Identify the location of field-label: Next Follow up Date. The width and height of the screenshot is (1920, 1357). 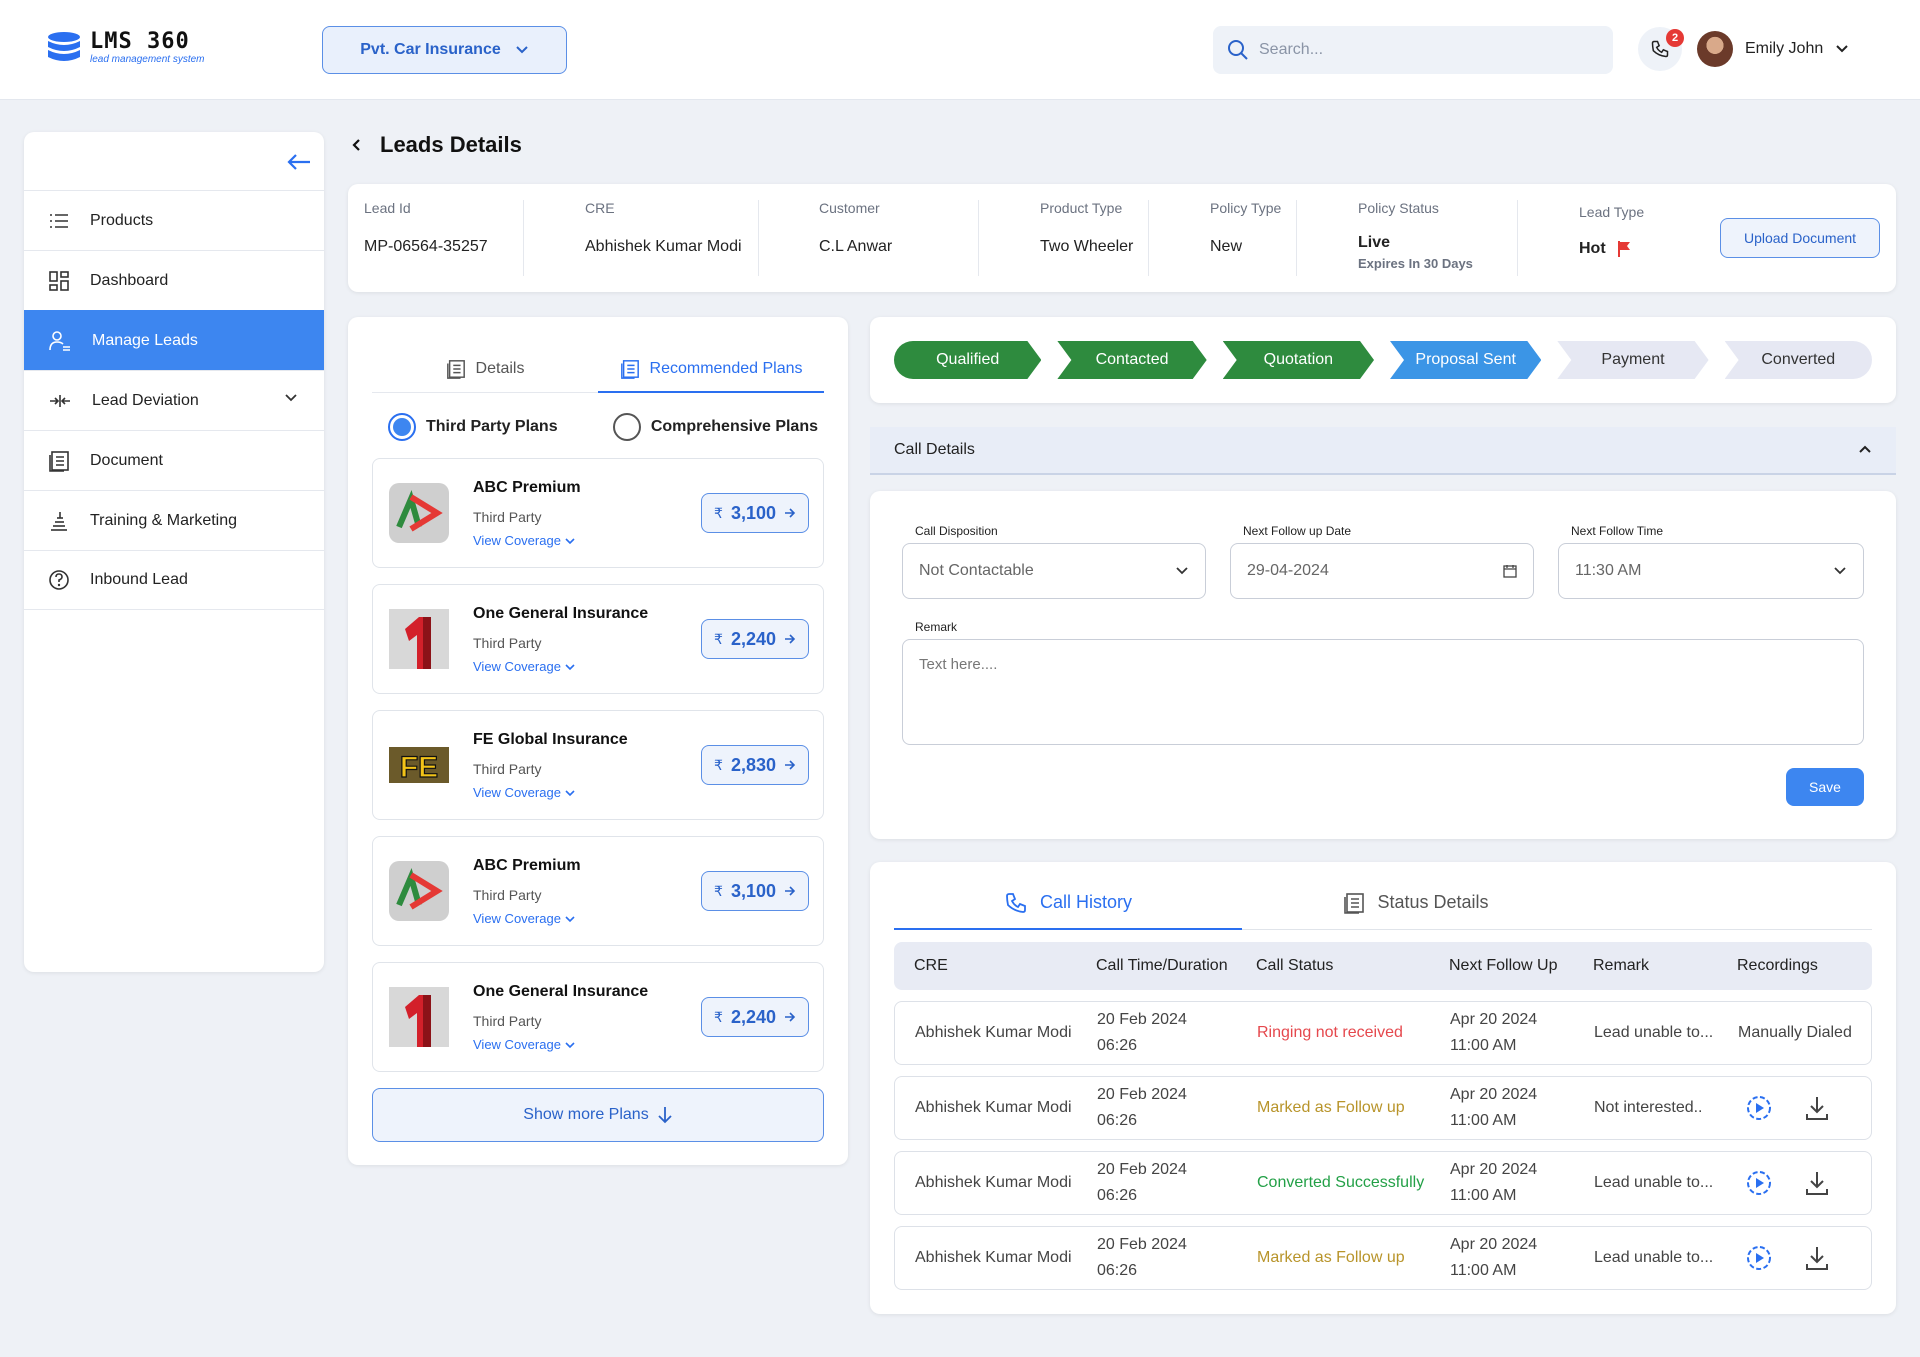
(1297, 531).